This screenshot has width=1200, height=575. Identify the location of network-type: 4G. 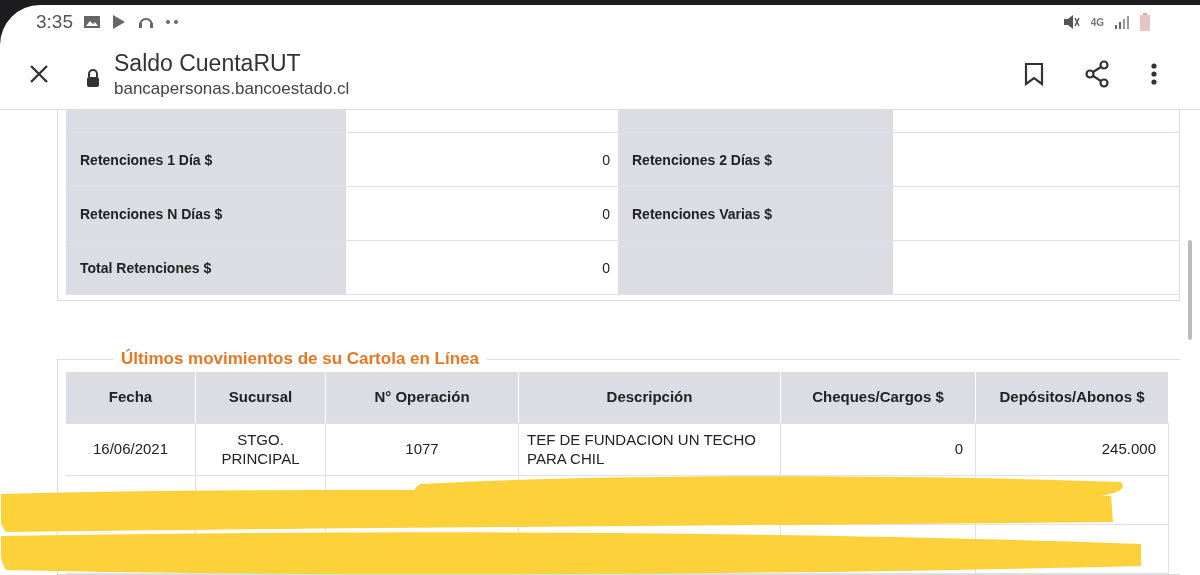
(1097, 22).